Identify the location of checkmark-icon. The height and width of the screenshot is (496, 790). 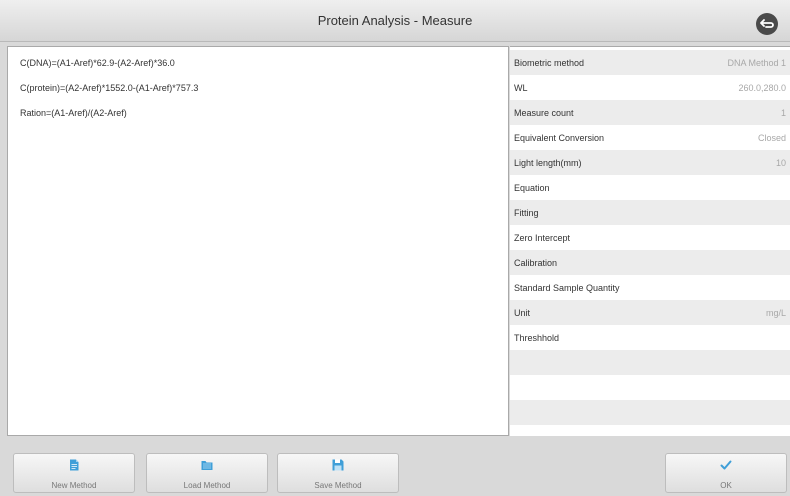
(726, 465).